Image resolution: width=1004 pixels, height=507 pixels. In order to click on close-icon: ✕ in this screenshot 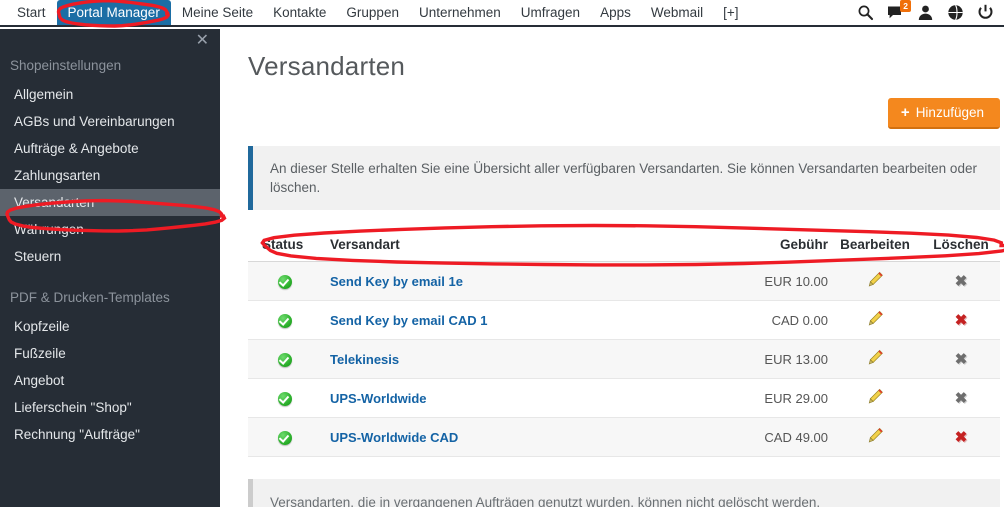, I will do `click(202, 41)`.